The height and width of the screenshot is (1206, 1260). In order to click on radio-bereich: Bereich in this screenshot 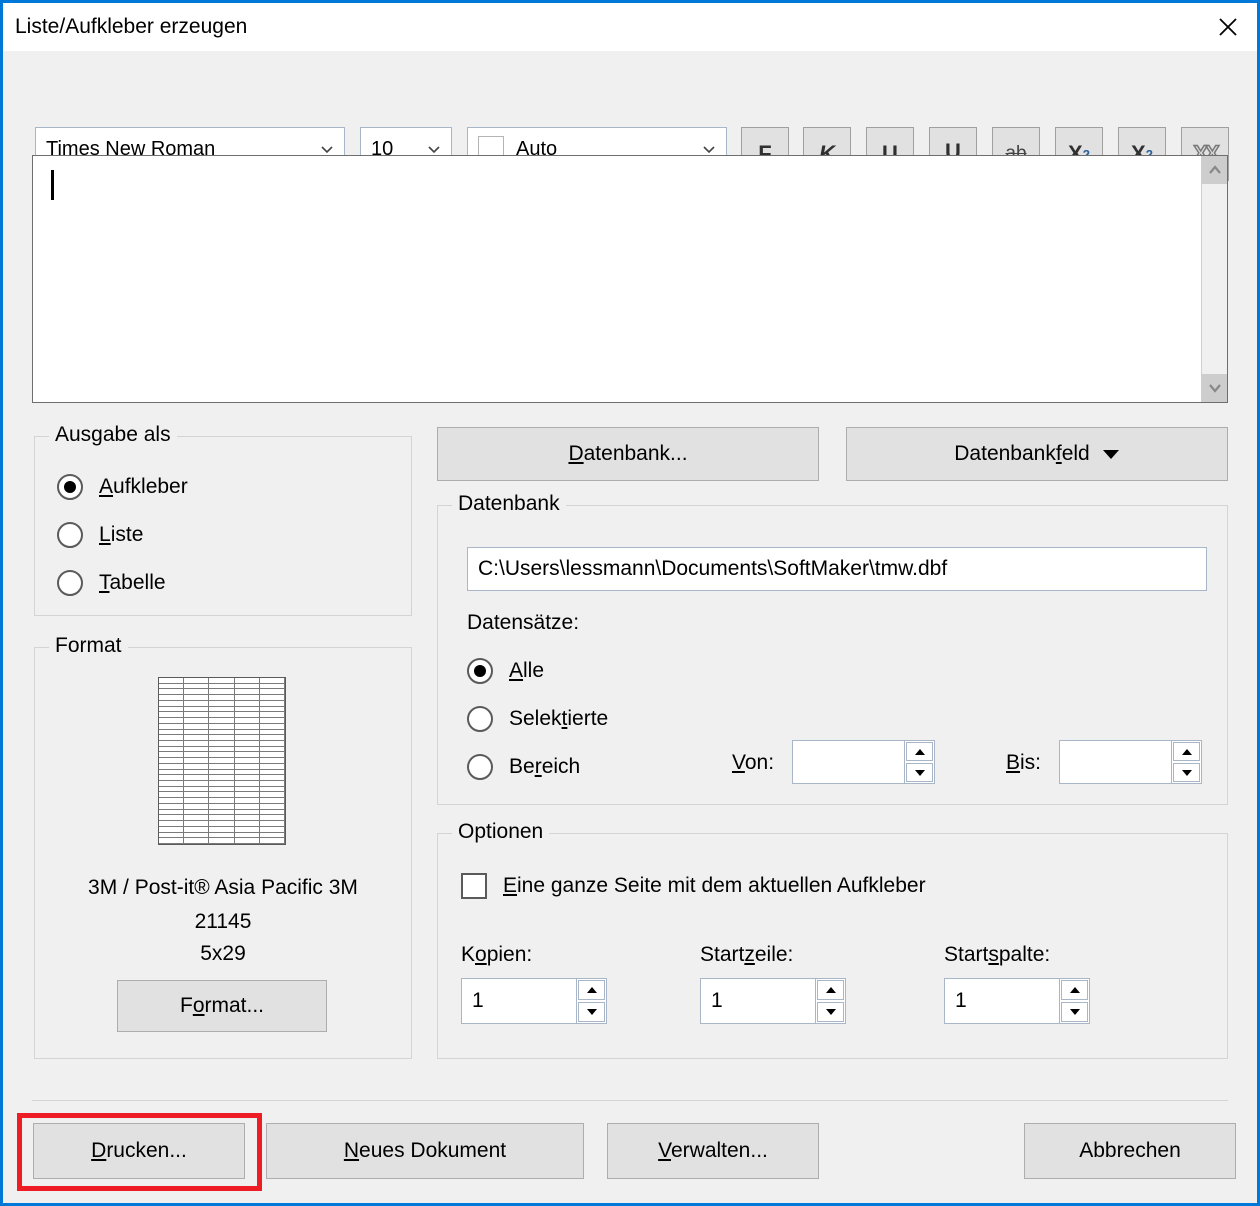, I will do `click(523, 767)`.